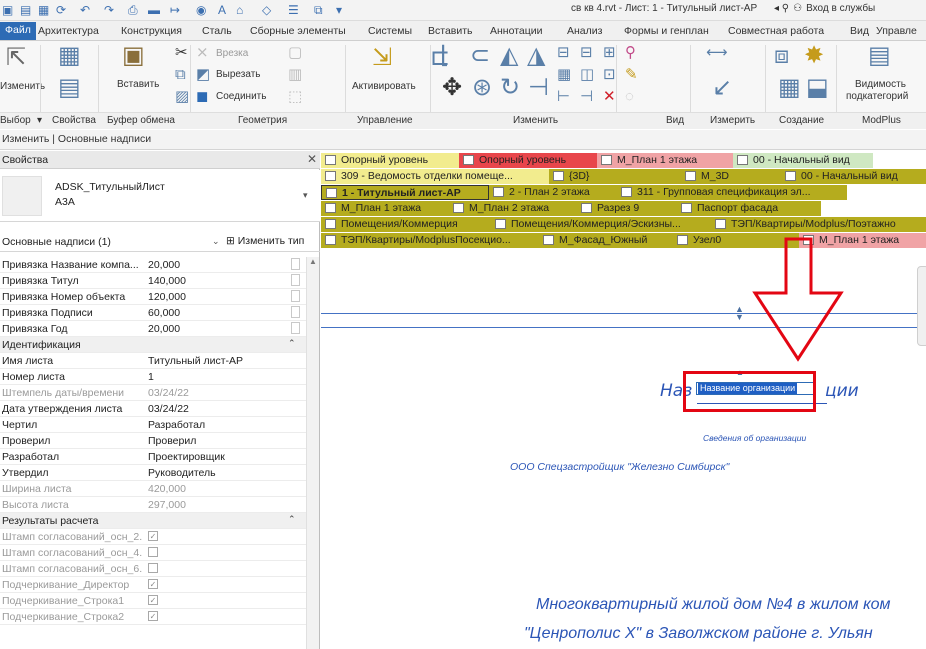  I want to click on array-icon: ▦, so click(564, 75).